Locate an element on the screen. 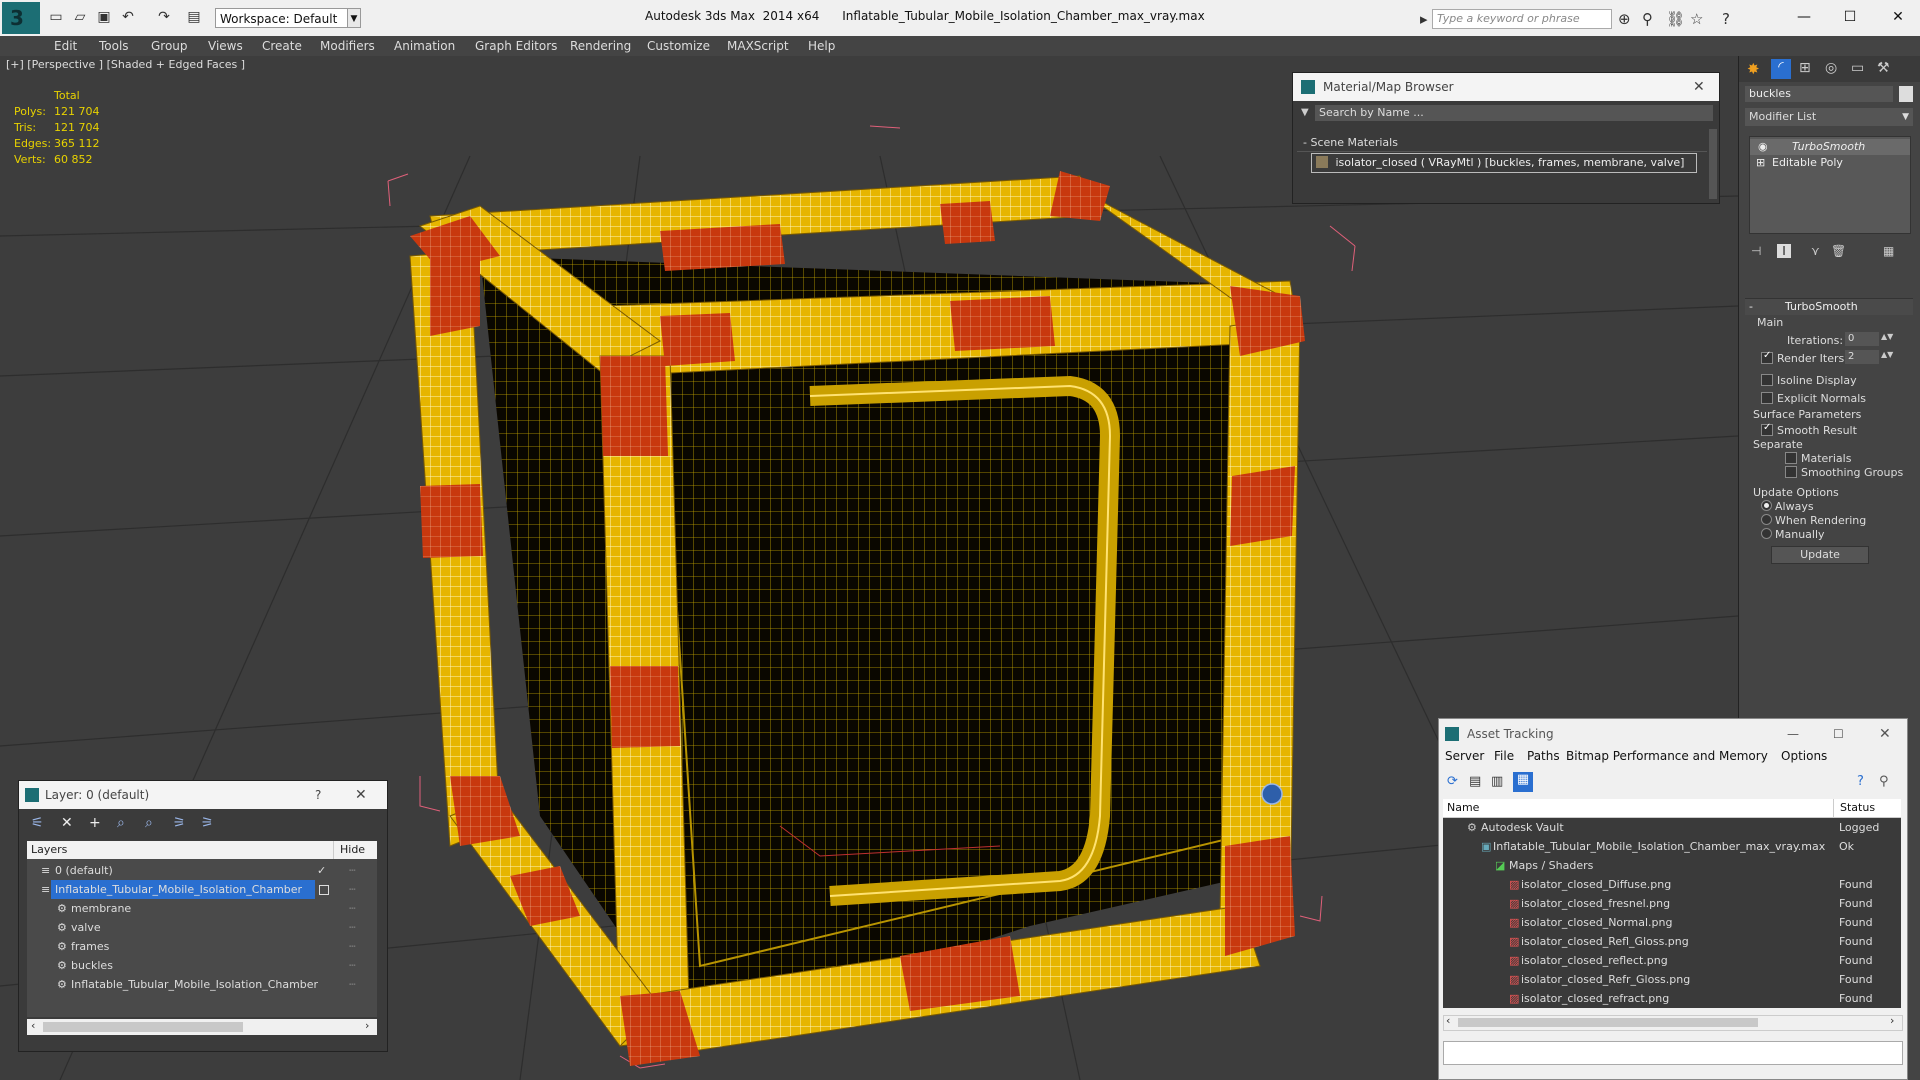 The image size is (1920, 1080). update-always-radio is located at coordinates (1766, 505).